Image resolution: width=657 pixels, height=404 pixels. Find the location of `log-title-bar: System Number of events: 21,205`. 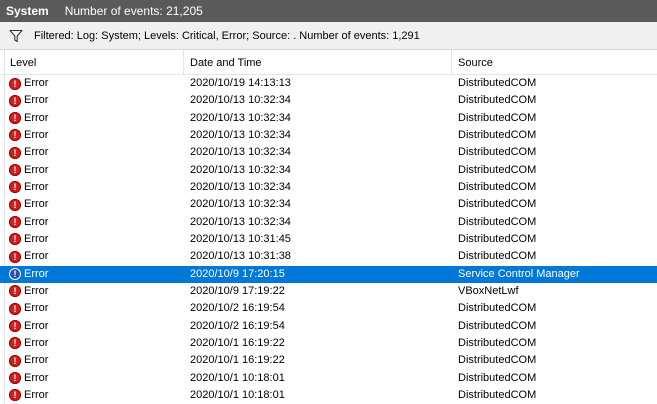

log-title-bar: System Number of events: 21,205 is located at coordinates (328, 11).